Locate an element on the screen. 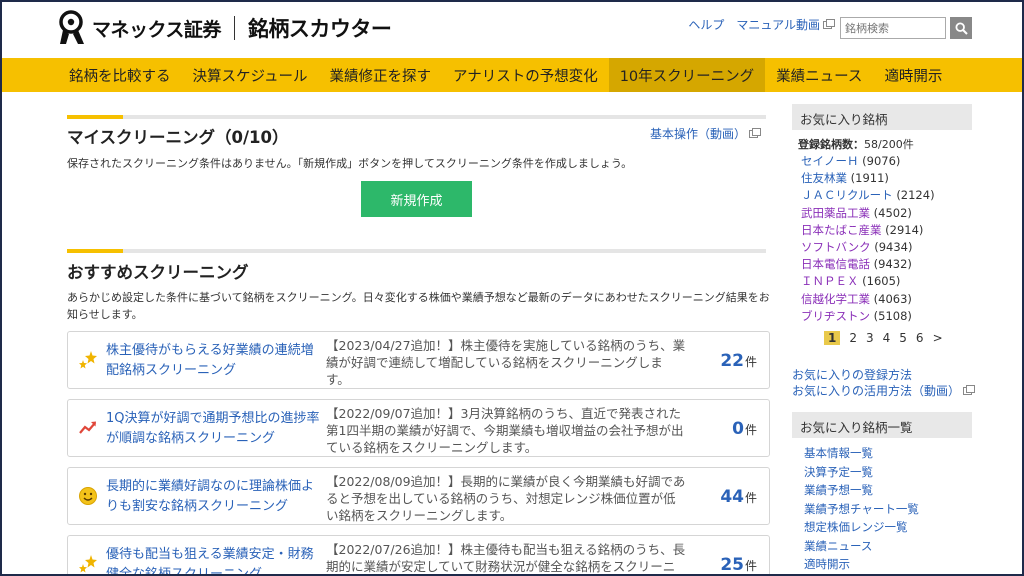 The height and width of the screenshot is (576, 1024). favorite-stock-item: ブリヂストン (5108) is located at coordinates (886, 316).